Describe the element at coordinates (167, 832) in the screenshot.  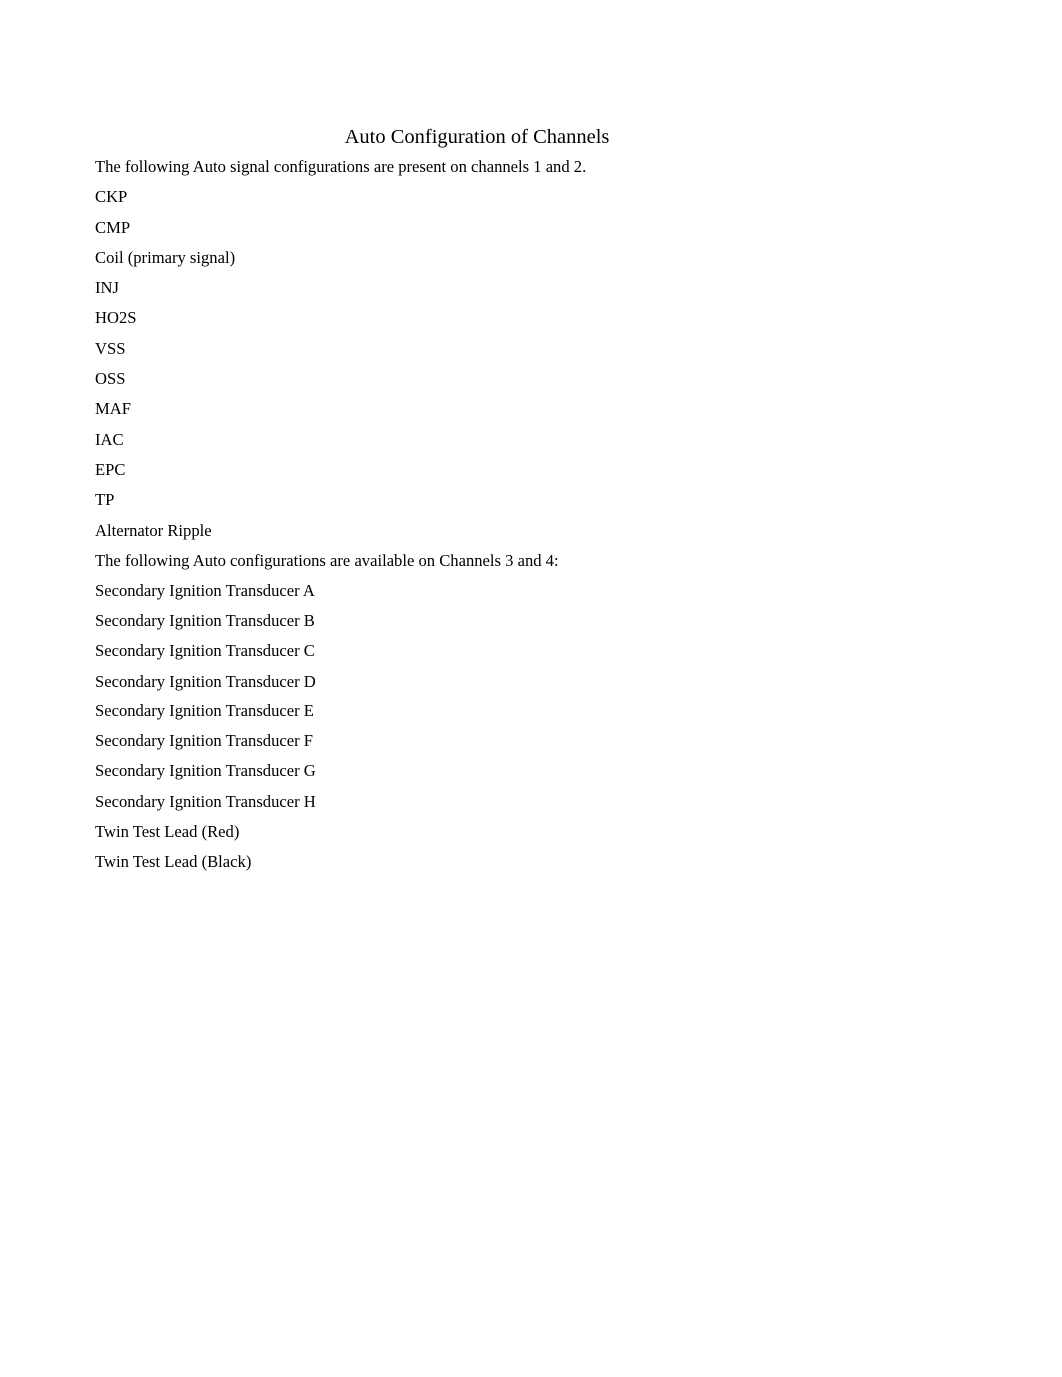
I see `list-item: Twin Test Lead (Red)` at that location.